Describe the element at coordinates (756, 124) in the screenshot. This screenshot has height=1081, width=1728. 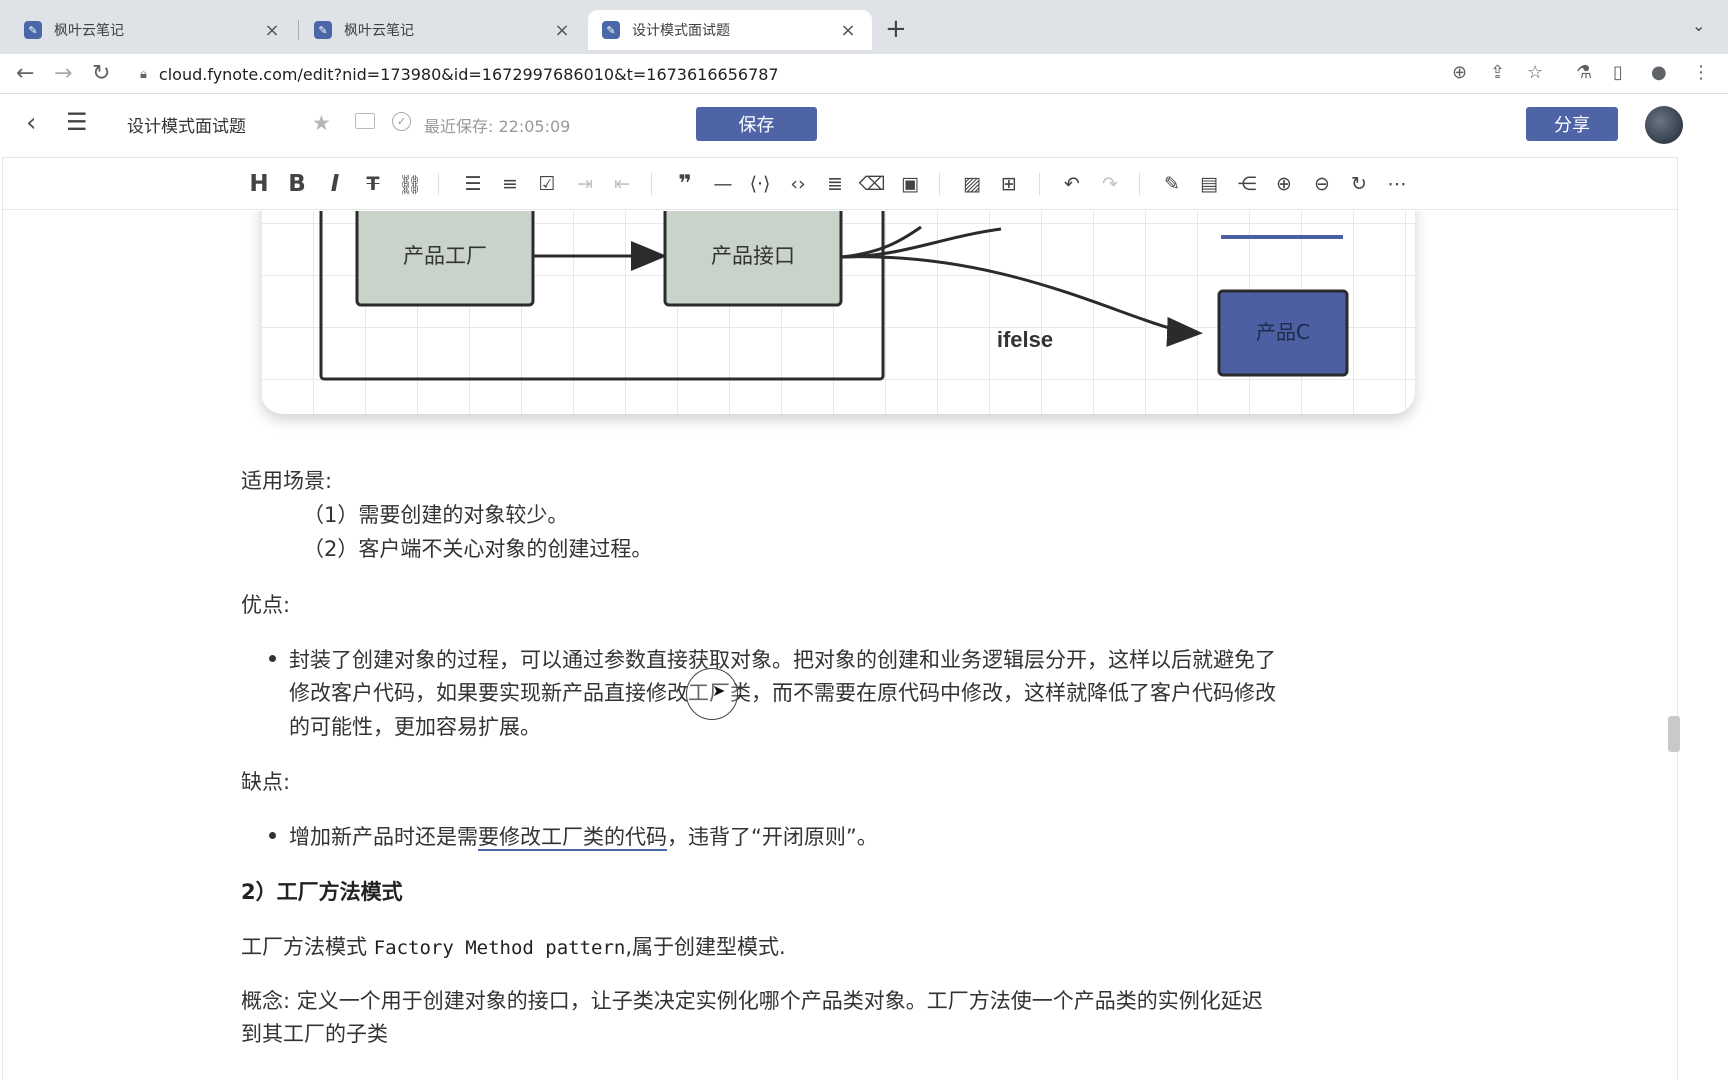
I see `save-button: 保存` at that location.